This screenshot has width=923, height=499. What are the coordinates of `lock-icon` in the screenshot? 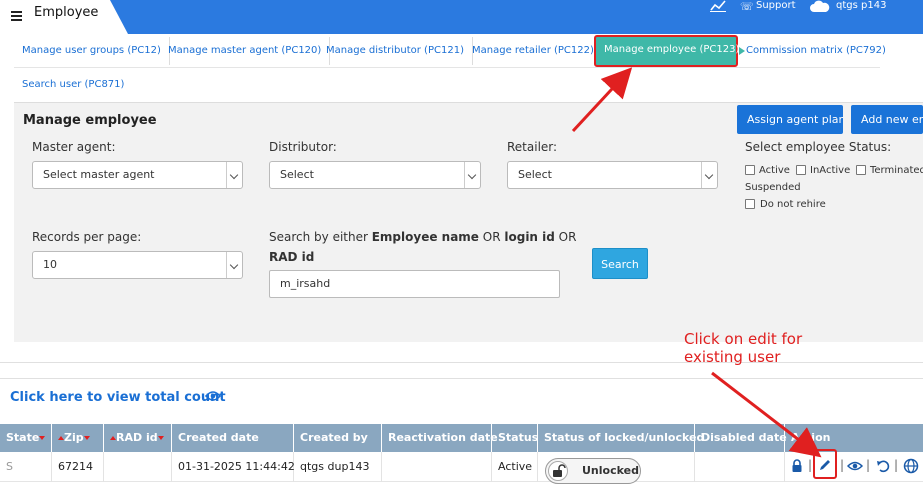 It's located at (797, 466).